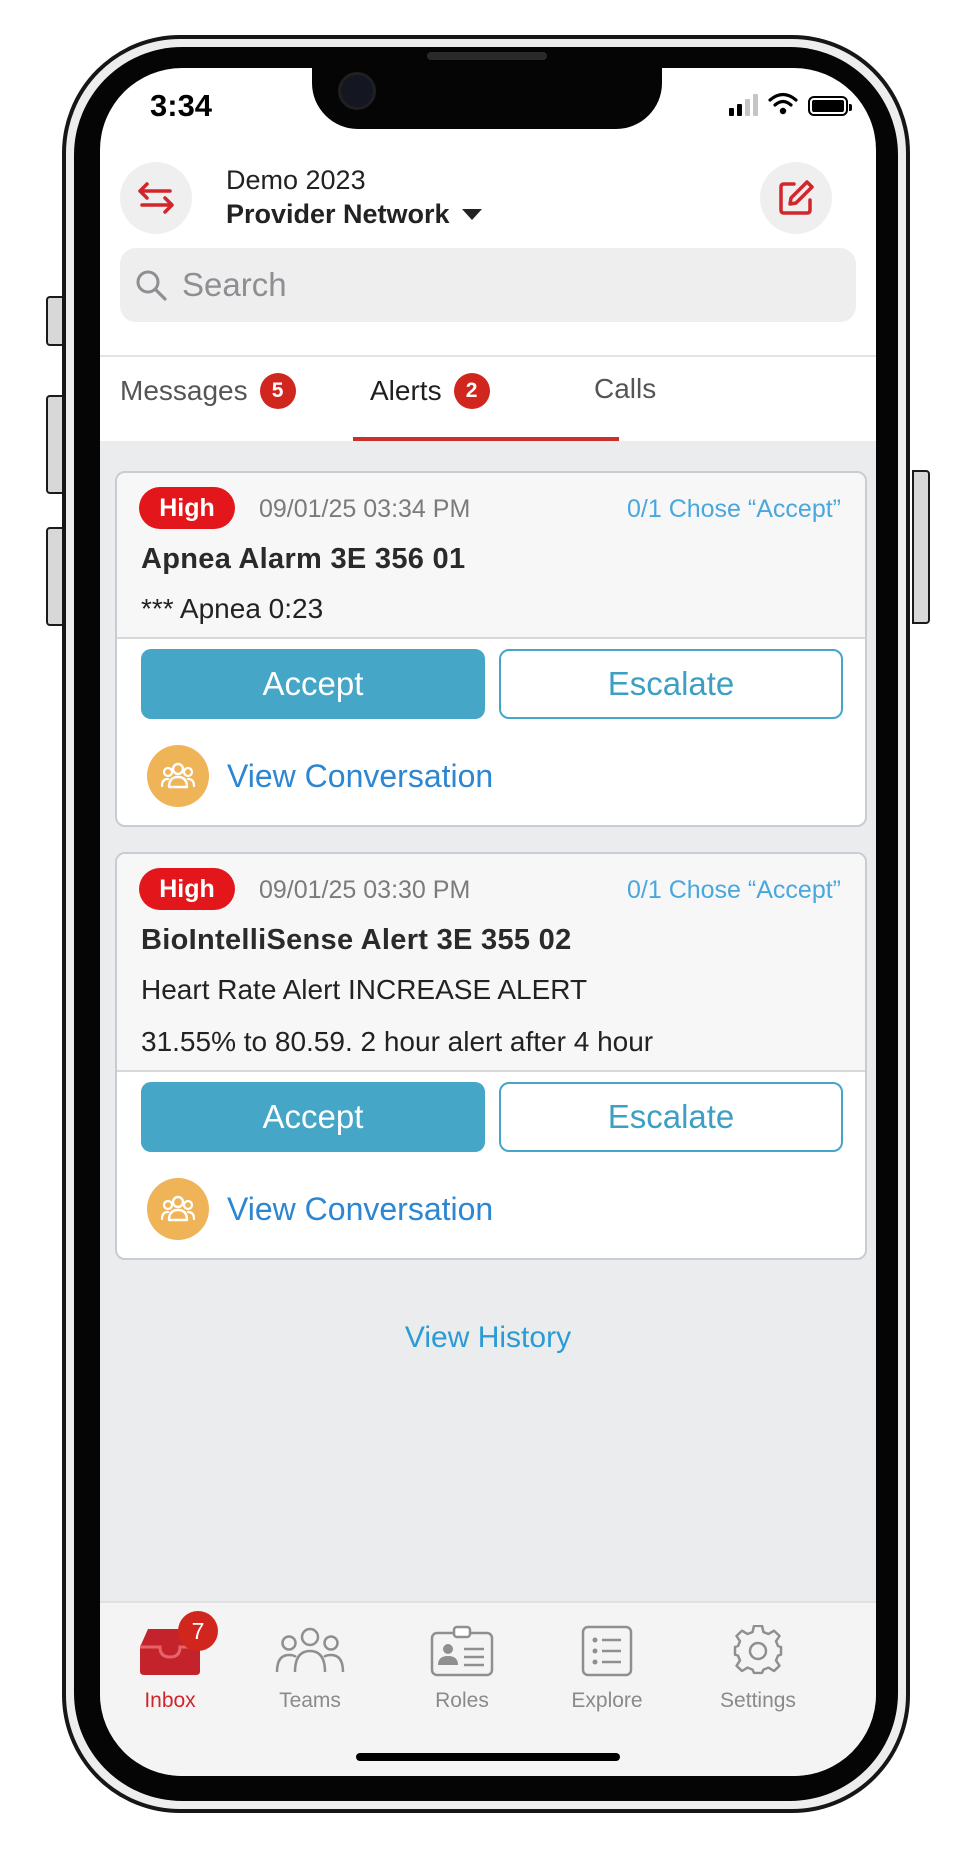 Image resolution: width=972 pixels, height=1851 pixels. Describe the element at coordinates (151, 285) in the screenshot. I see `search-icon` at that location.